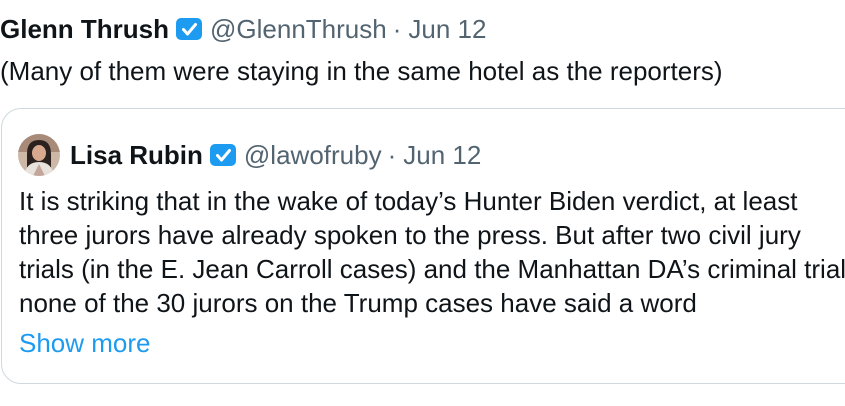  I want to click on quoted-author-handle: @lawofruby, so click(313, 155).